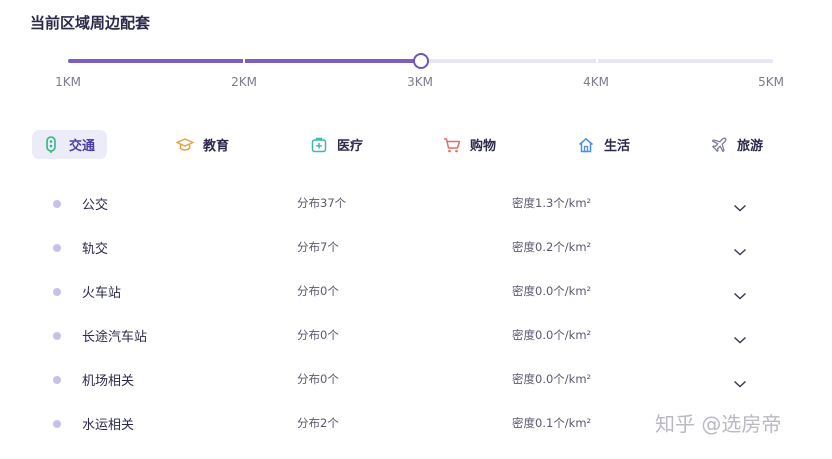  I want to click on distribution-count: 分布37个, so click(322, 203).